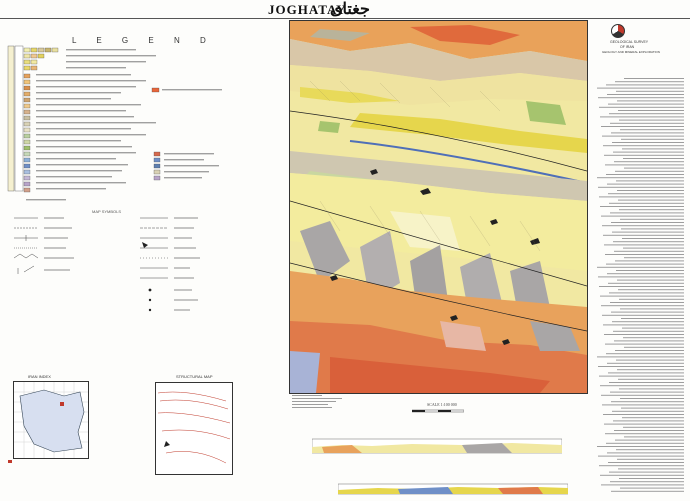  I want to click on cross-section-lower, so click(453, 489).